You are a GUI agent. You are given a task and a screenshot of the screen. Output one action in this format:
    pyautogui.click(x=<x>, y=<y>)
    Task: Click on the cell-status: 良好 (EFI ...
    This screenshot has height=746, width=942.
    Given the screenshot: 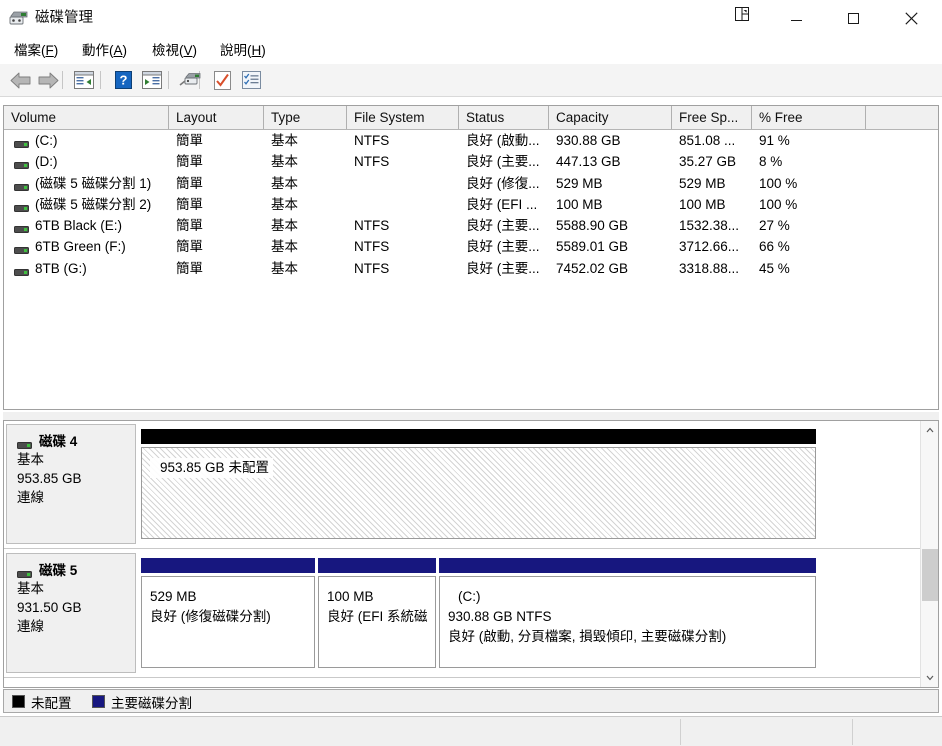 What is the action you would take?
    pyautogui.click(x=502, y=204)
    